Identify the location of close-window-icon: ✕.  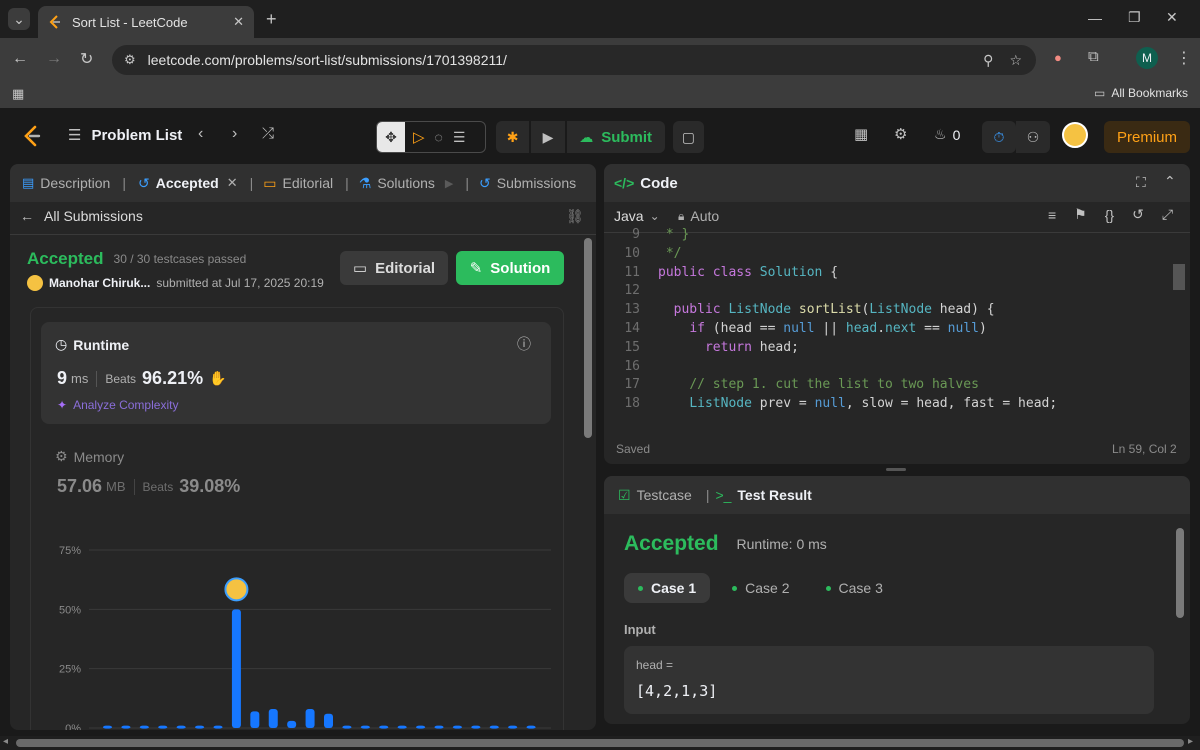
(1172, 17).